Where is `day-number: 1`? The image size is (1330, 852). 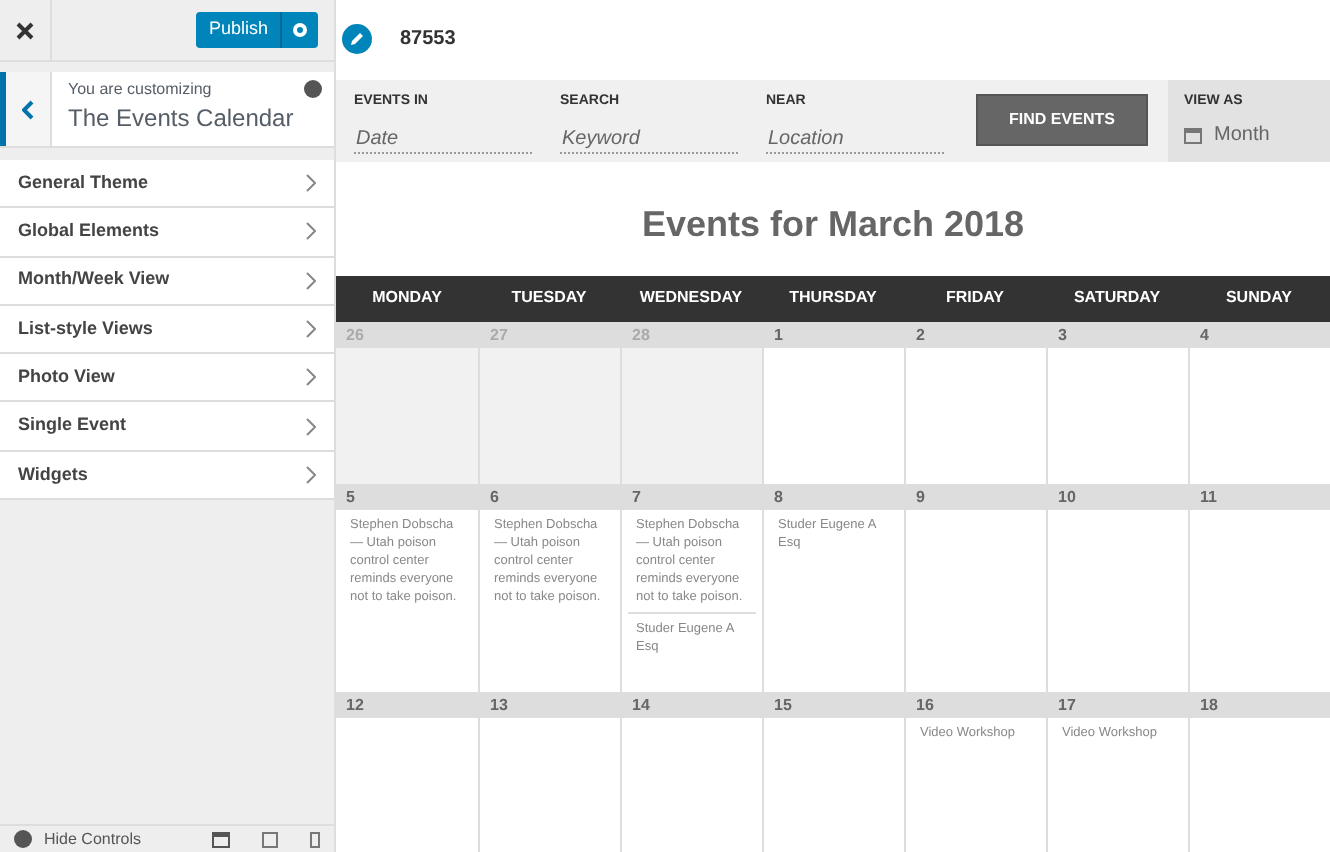 day-number: 1 is located at coordinates (834, 335).